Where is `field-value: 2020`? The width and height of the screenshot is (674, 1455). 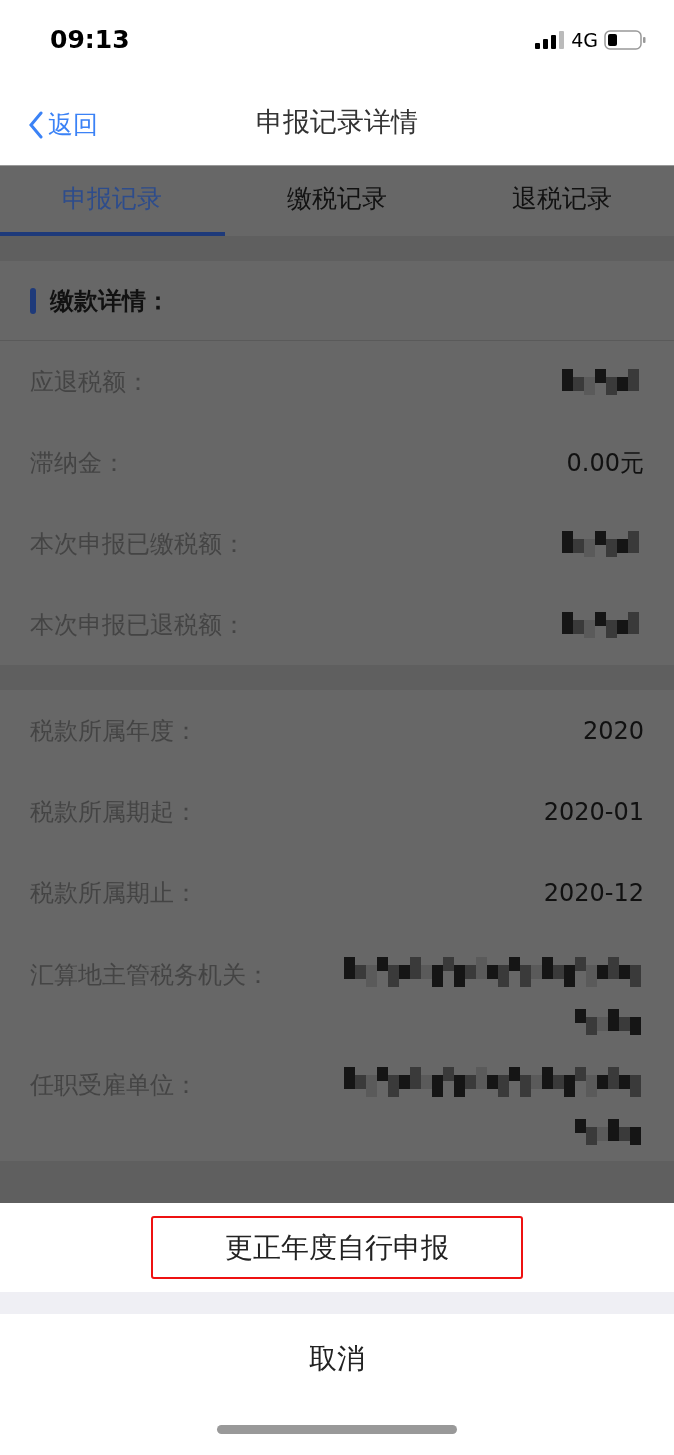
field-value: 2020 is located at coordinates (613, 731).